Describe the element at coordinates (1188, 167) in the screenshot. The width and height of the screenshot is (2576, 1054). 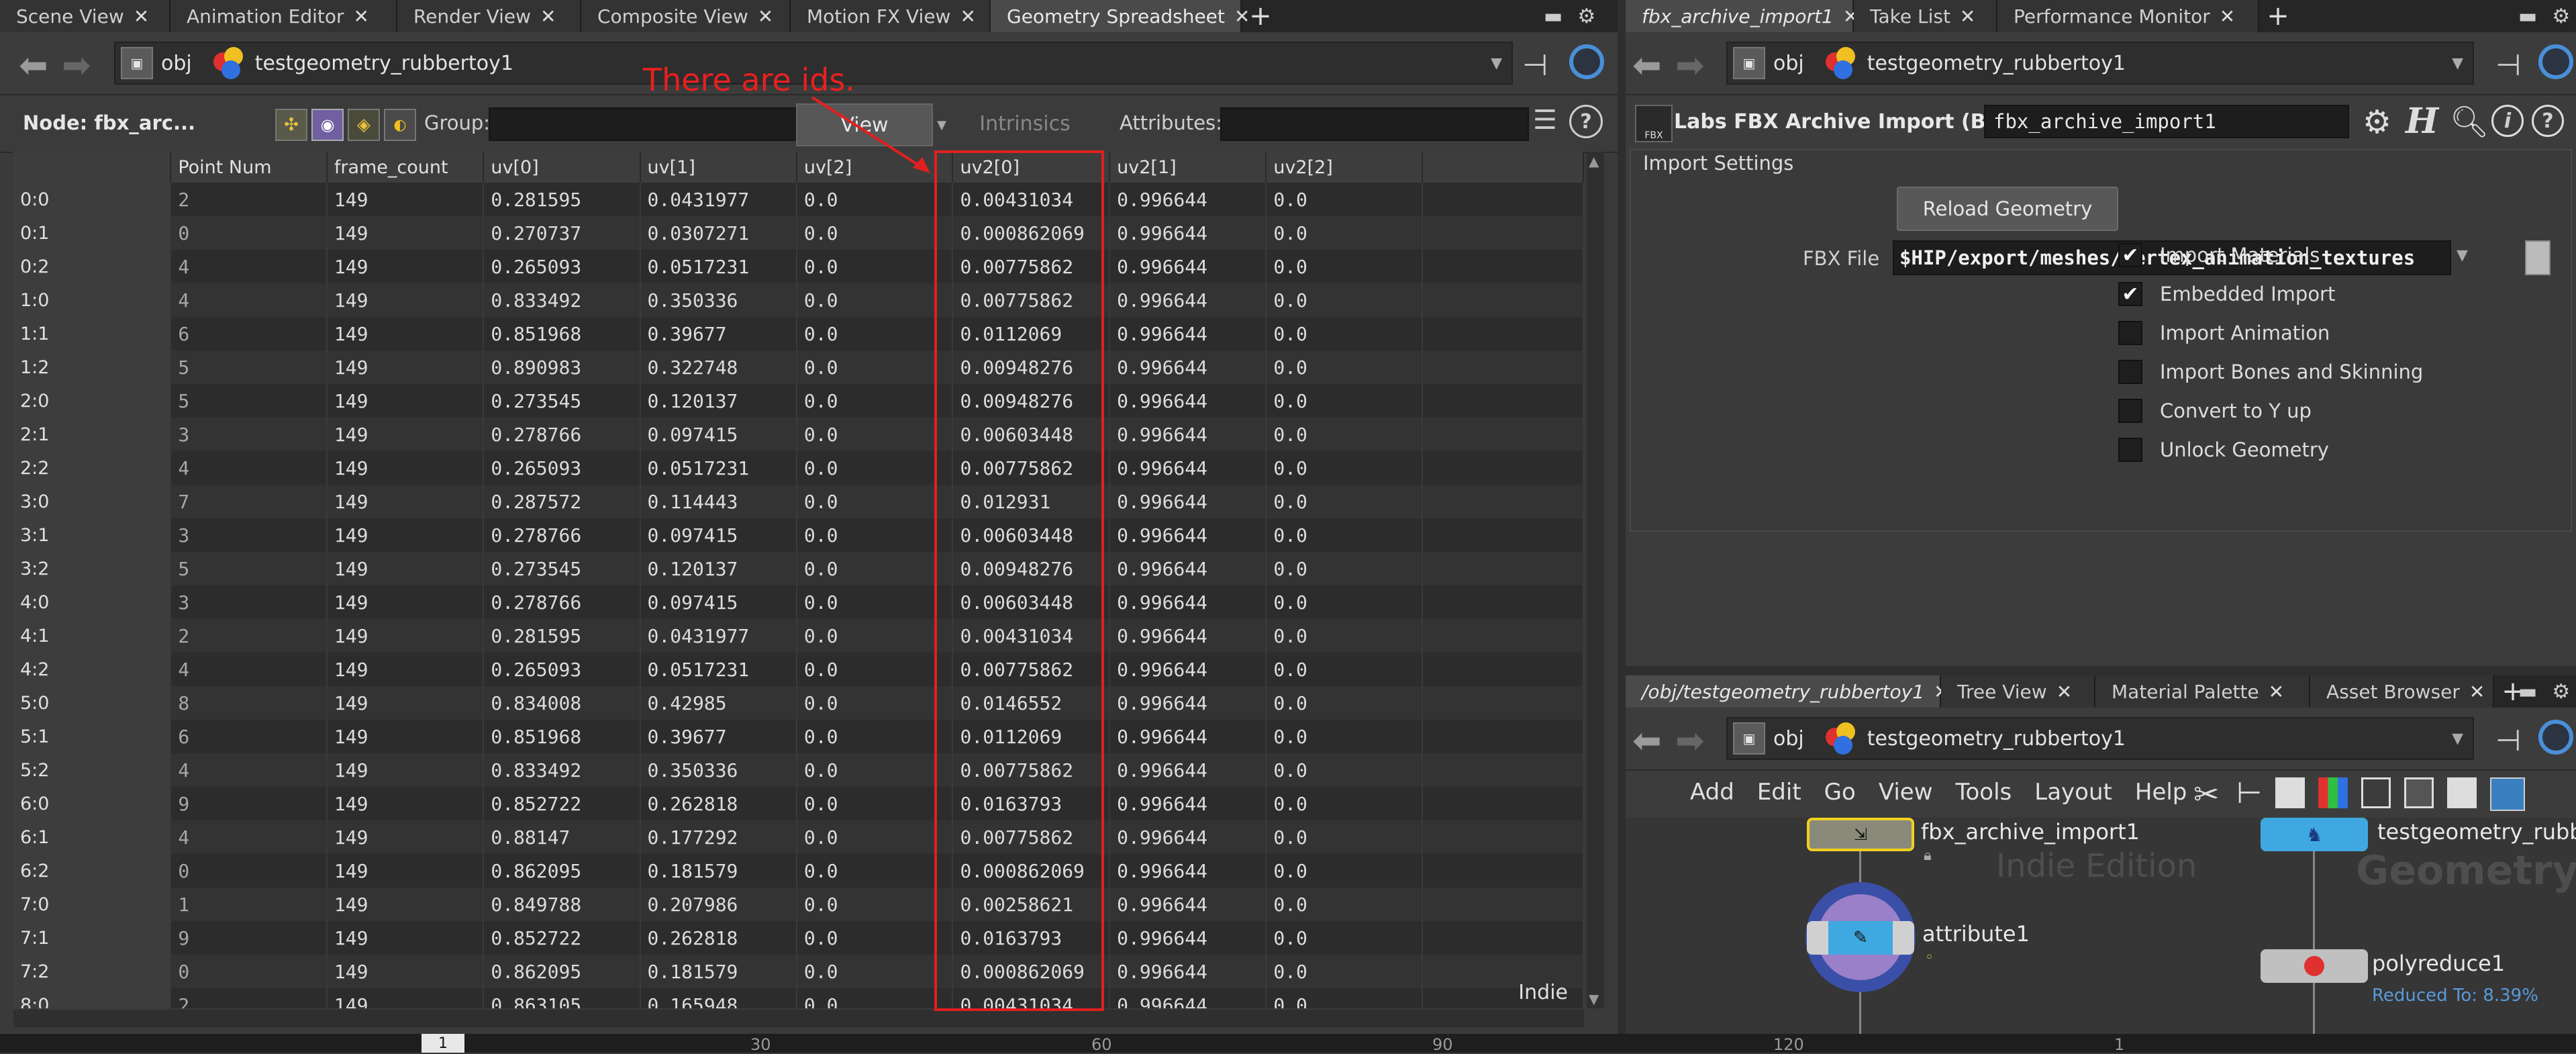
I see `column-header: uv2[1]` at that location.